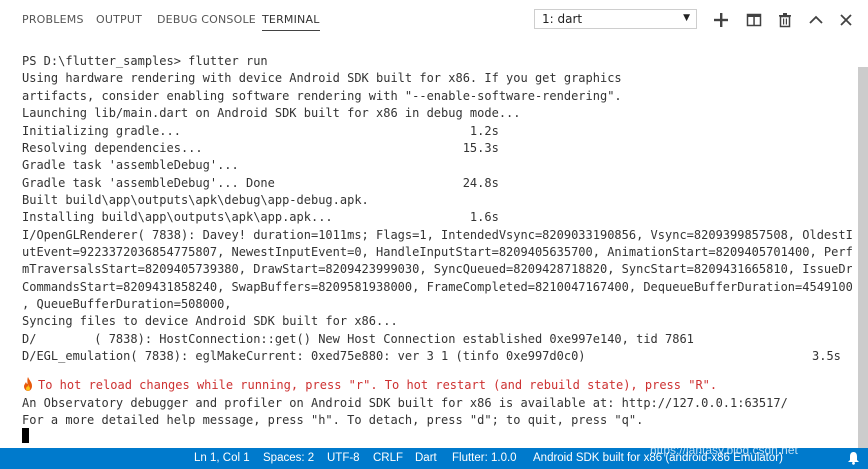  I want to click on plus-icon, so click(721, 20).